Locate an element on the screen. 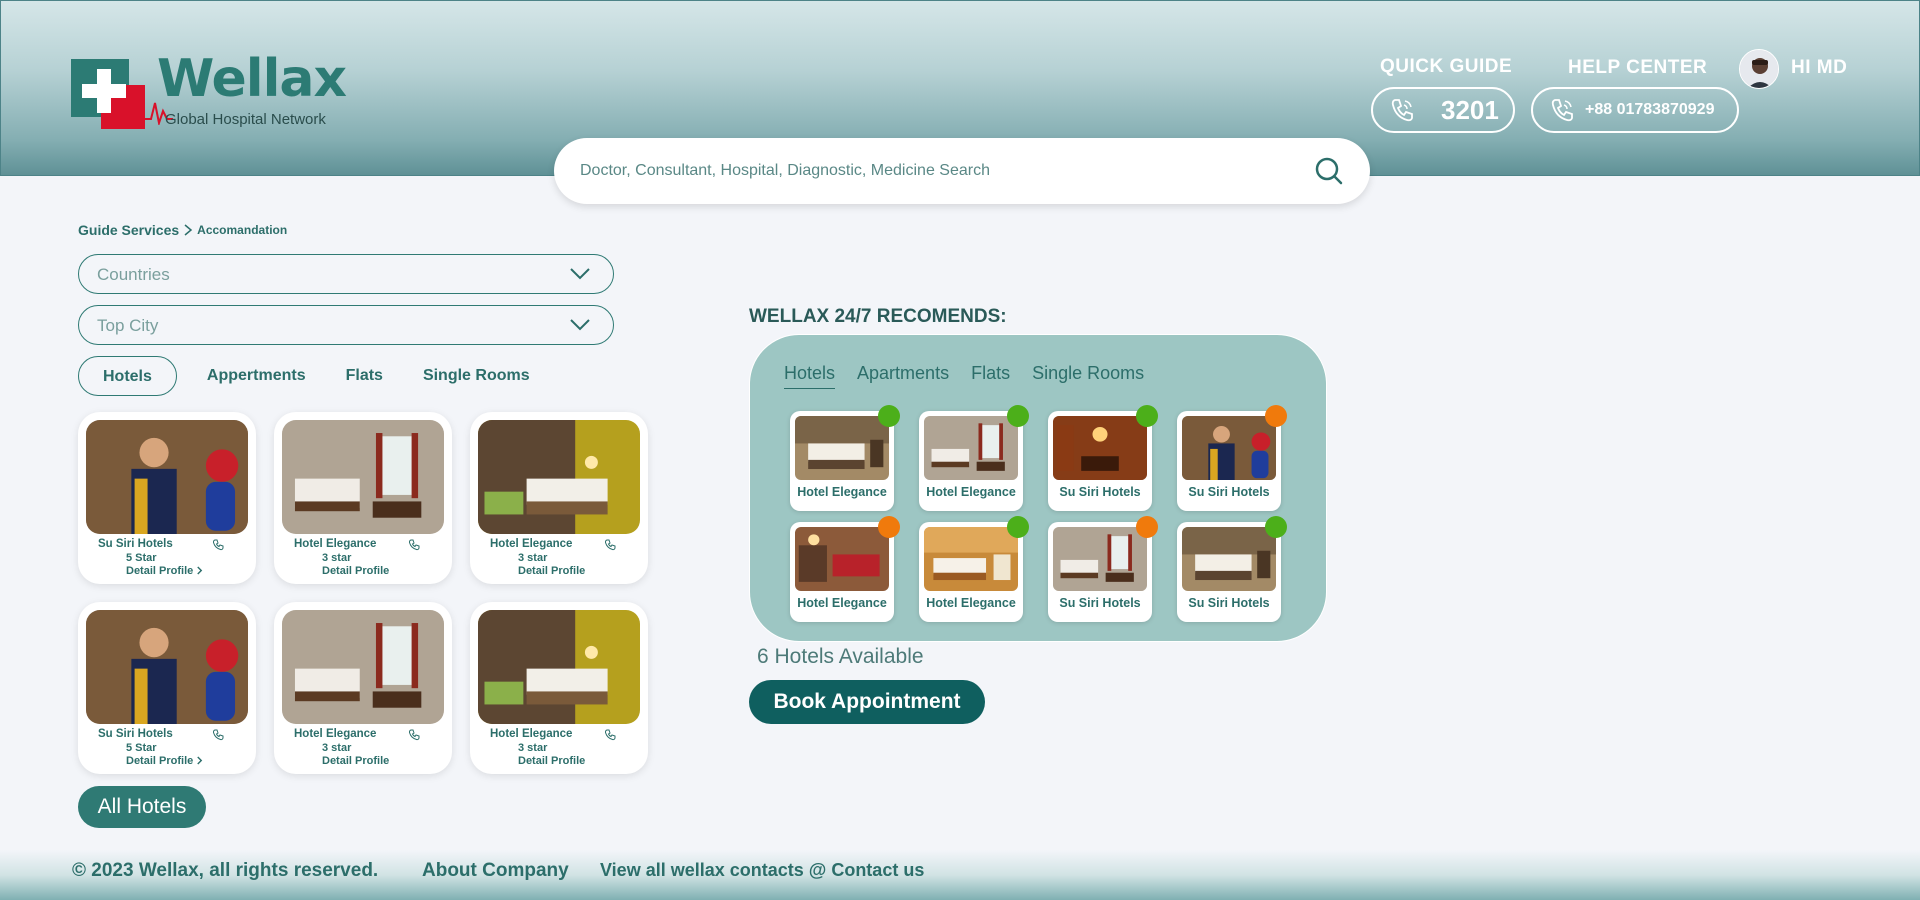 The height and width of the screenshot is (900, 1920). breadcrumb-root: Guide Services is located at coordinates (128, 230).